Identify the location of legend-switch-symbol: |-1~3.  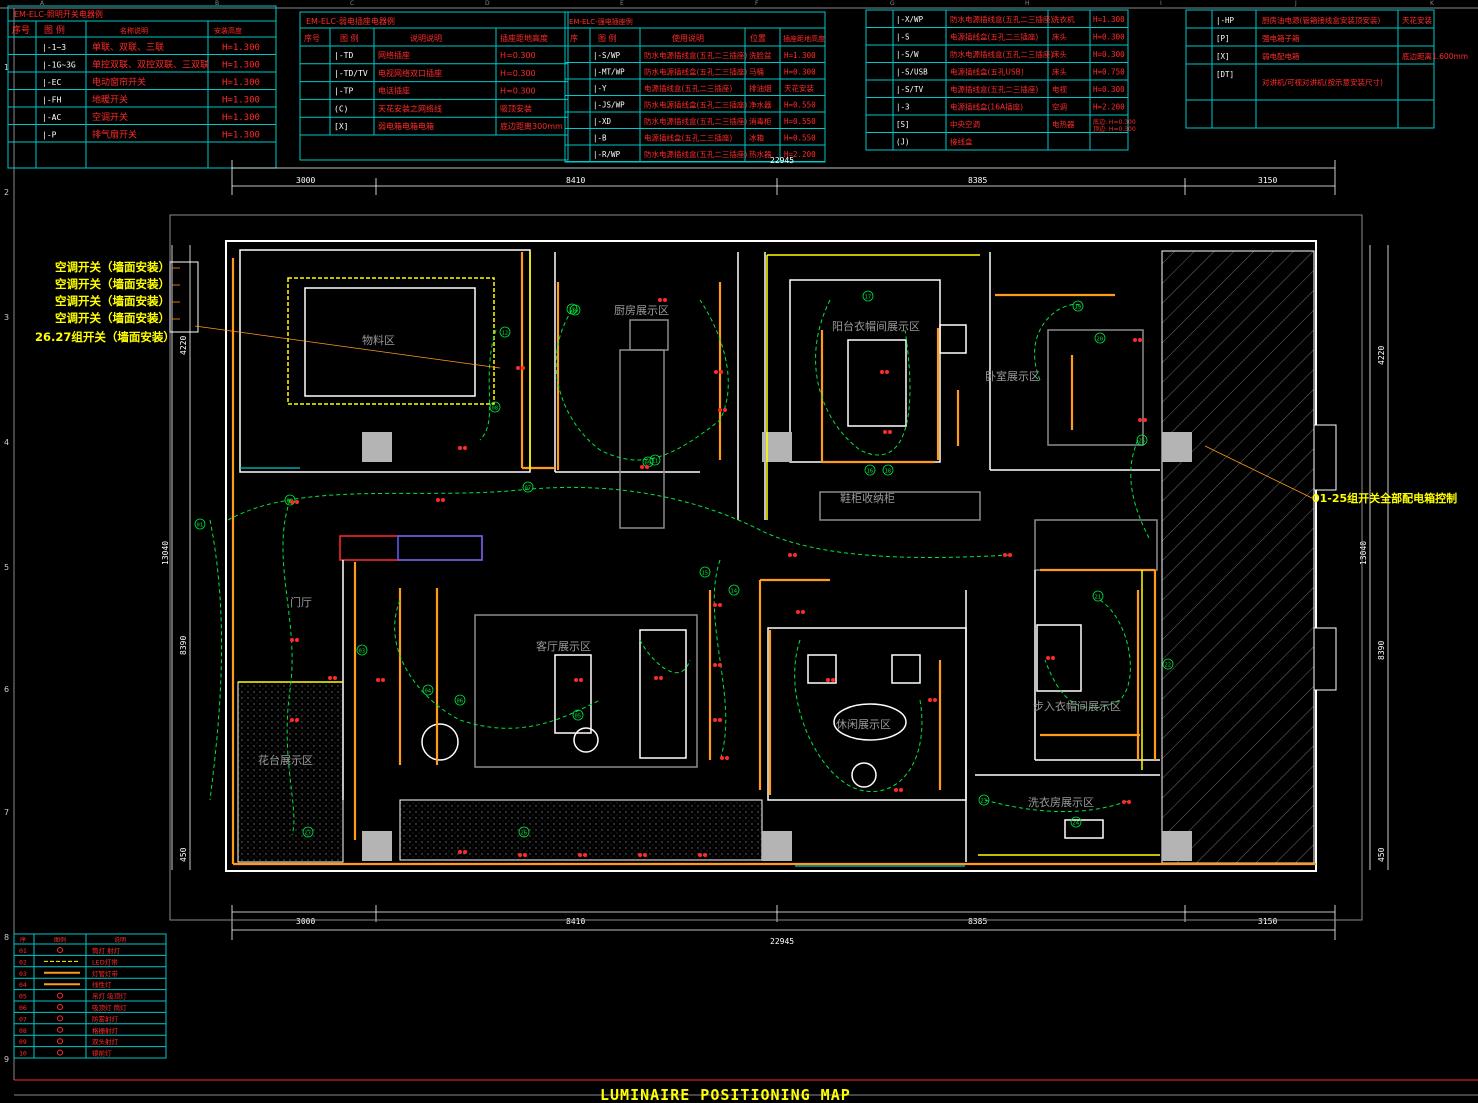
(54, 47).